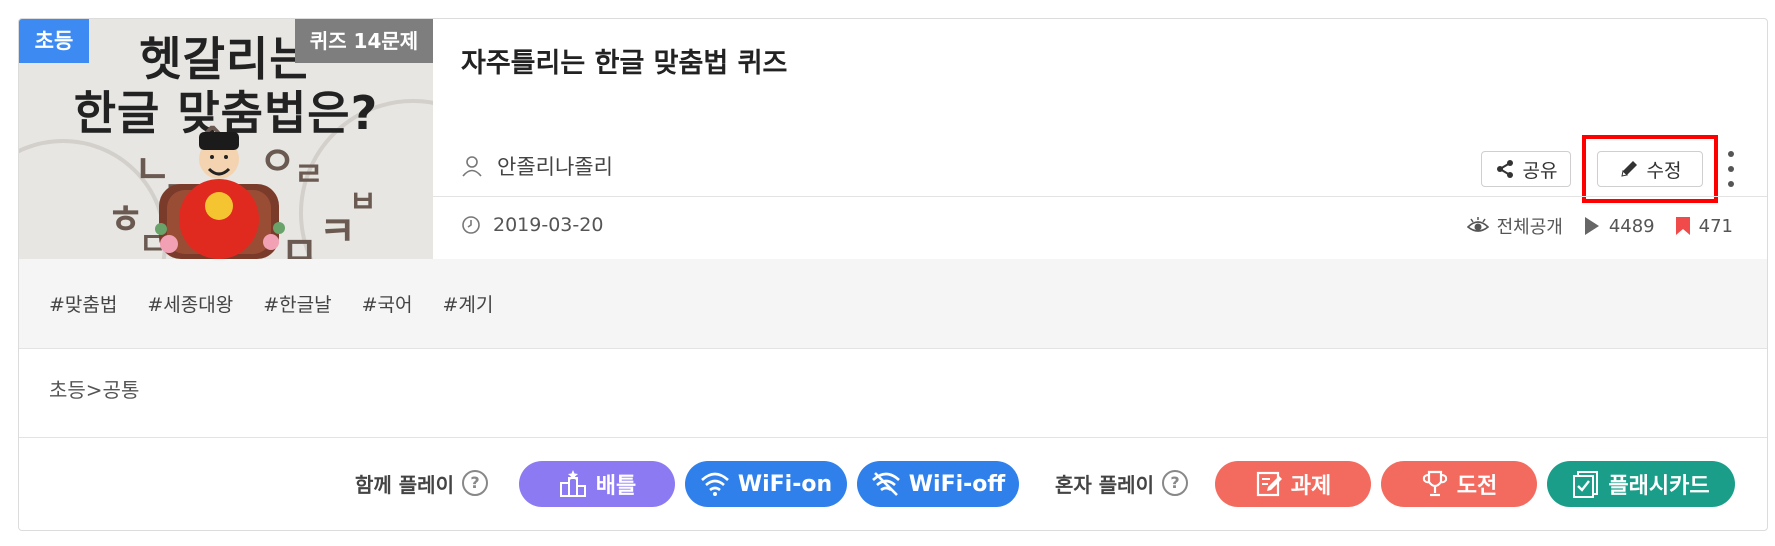 Image resolution: width=1775 pixels, height=546 pixels. I want to click on wifi-off-label: WiFi-off, so click(957, 484).